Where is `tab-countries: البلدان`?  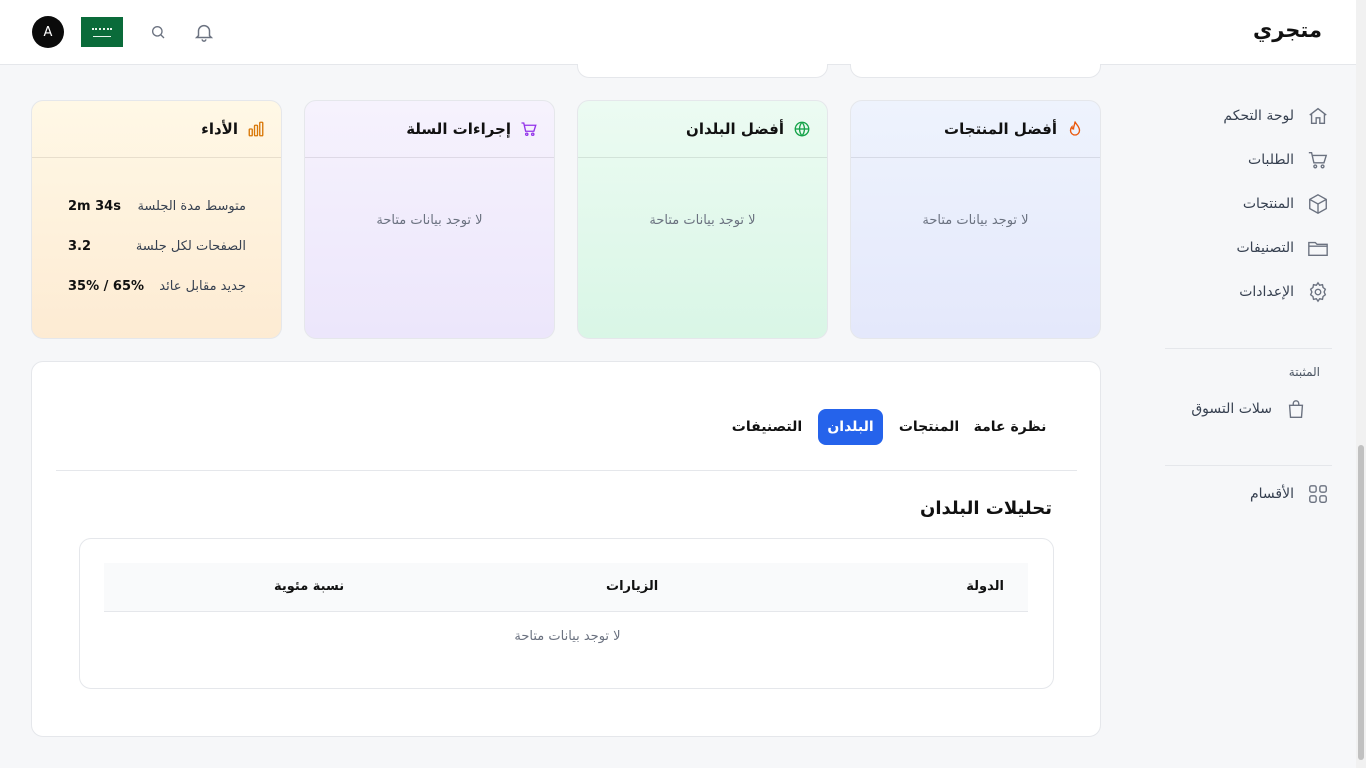
tab-countries: البلدان is located at coordinates (850, 427).